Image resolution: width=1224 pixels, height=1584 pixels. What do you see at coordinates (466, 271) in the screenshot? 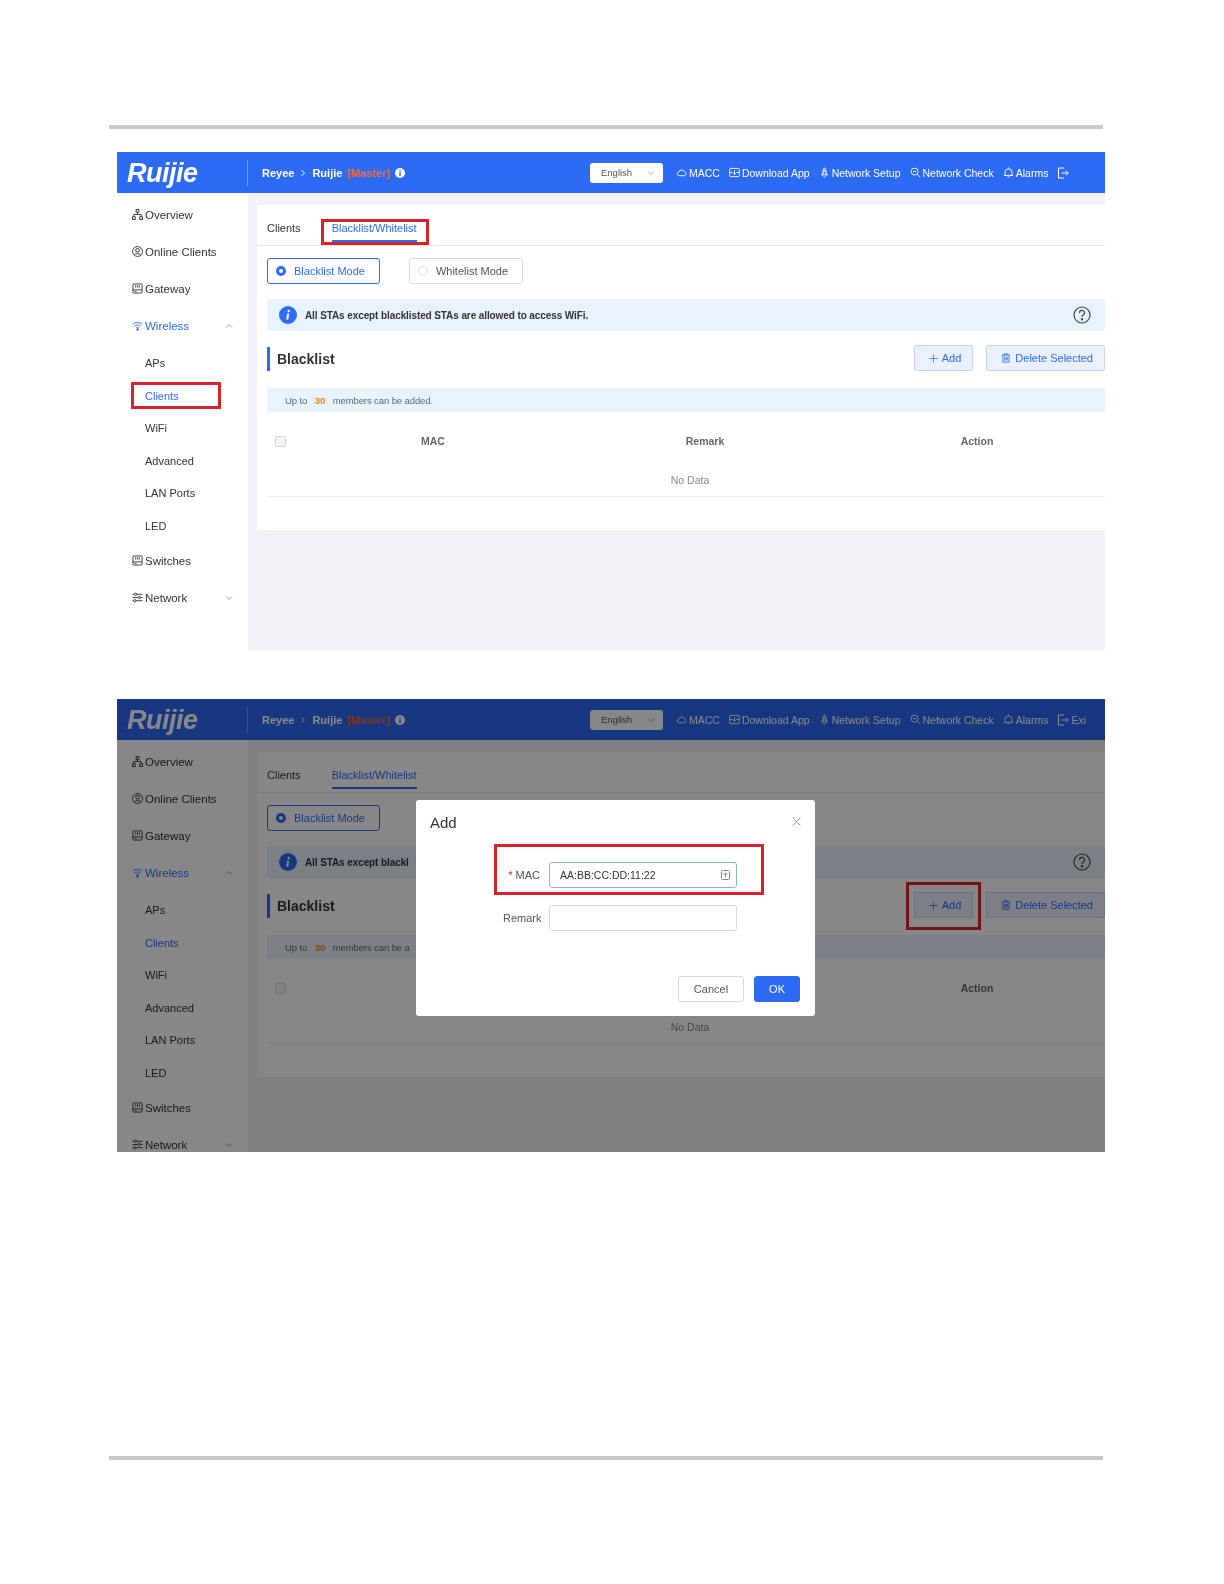
I see `radio-button: Whitelist Mode` at bounding box center [466, 271].